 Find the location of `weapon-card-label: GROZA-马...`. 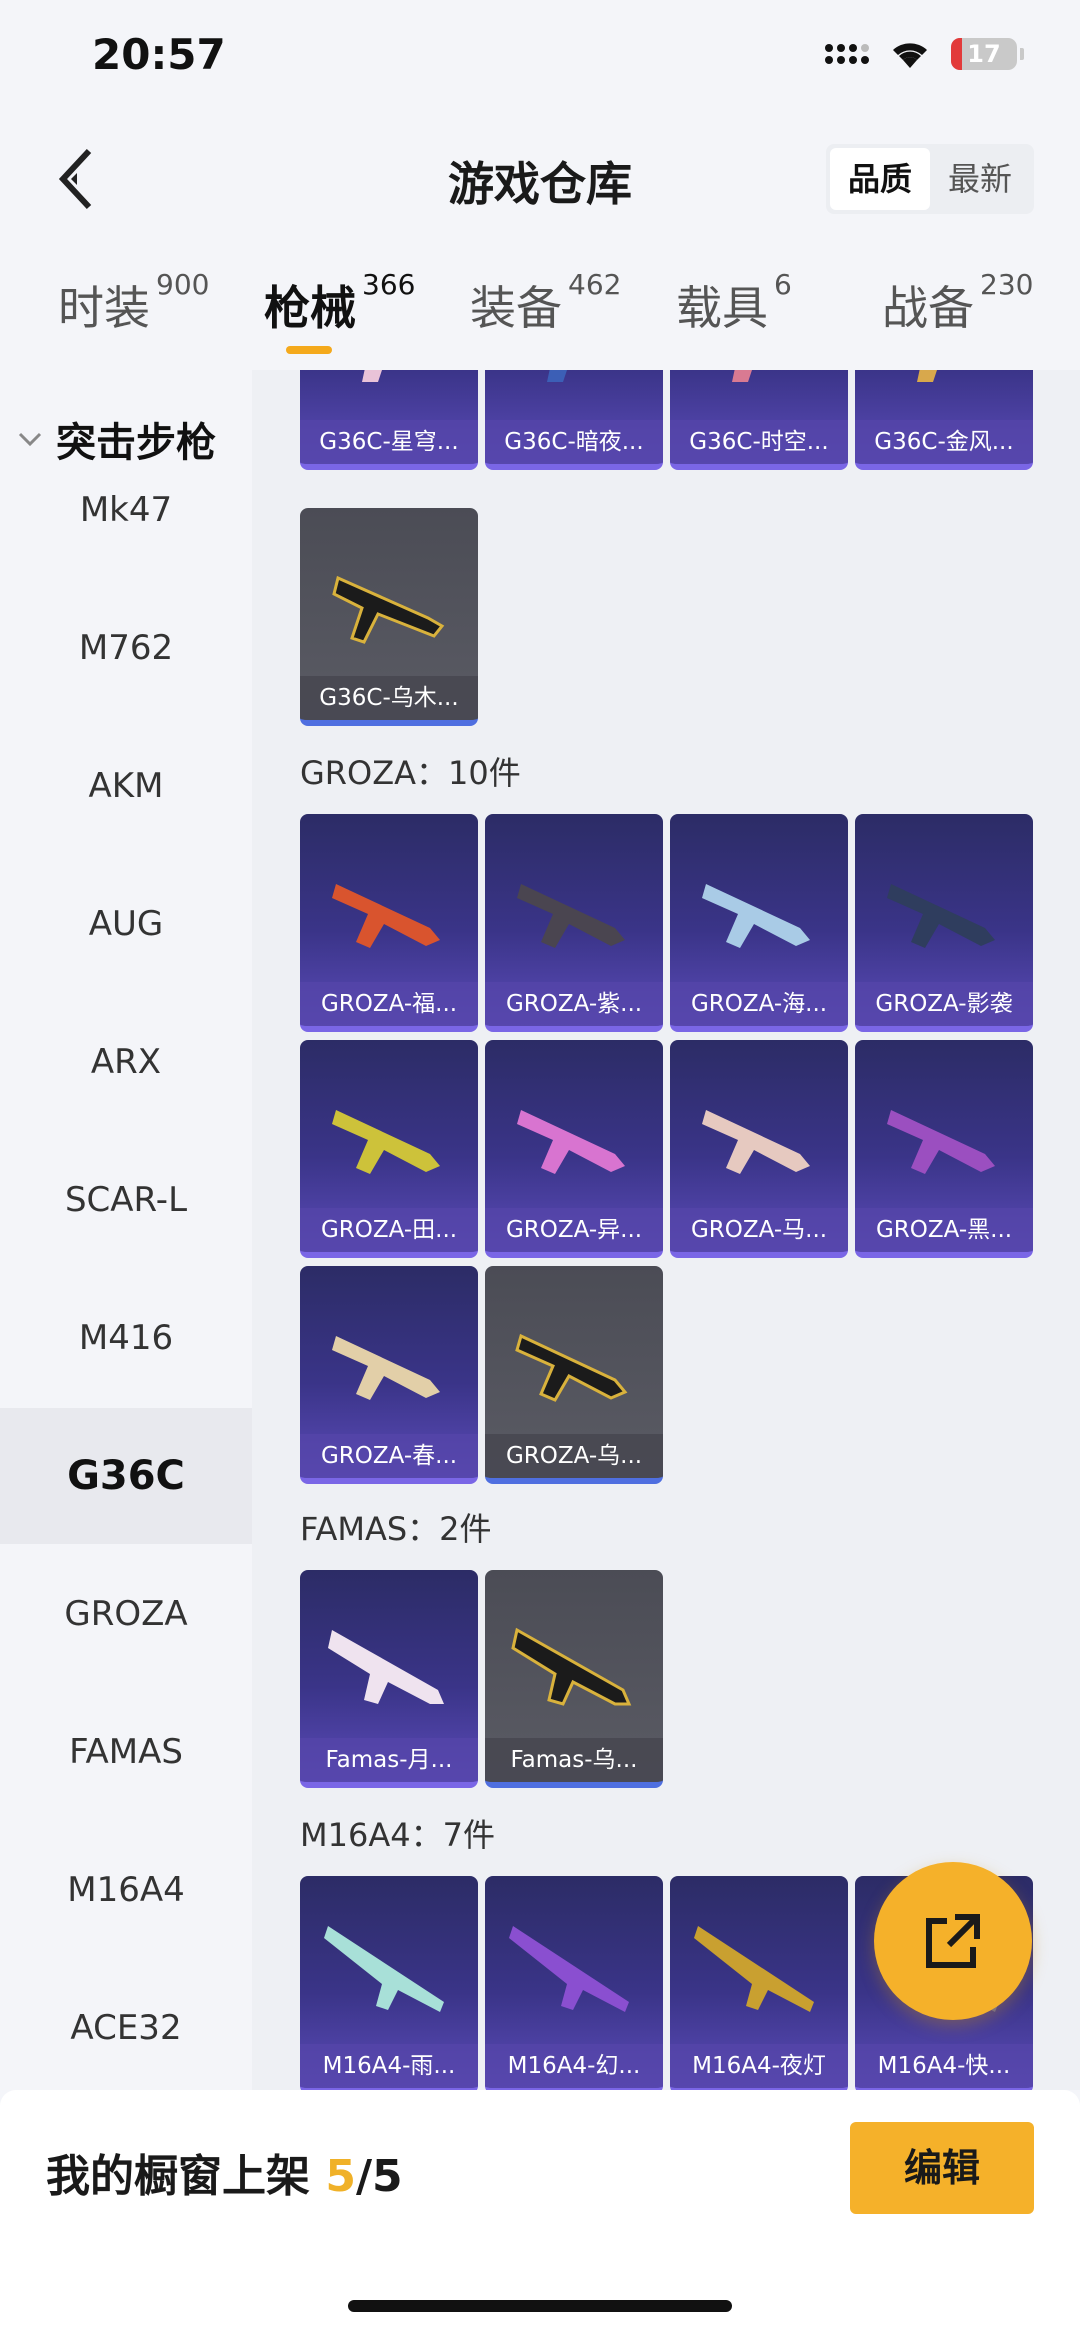

weapon-card-label: GROZA-马... is located at coordinates (759, 1230).